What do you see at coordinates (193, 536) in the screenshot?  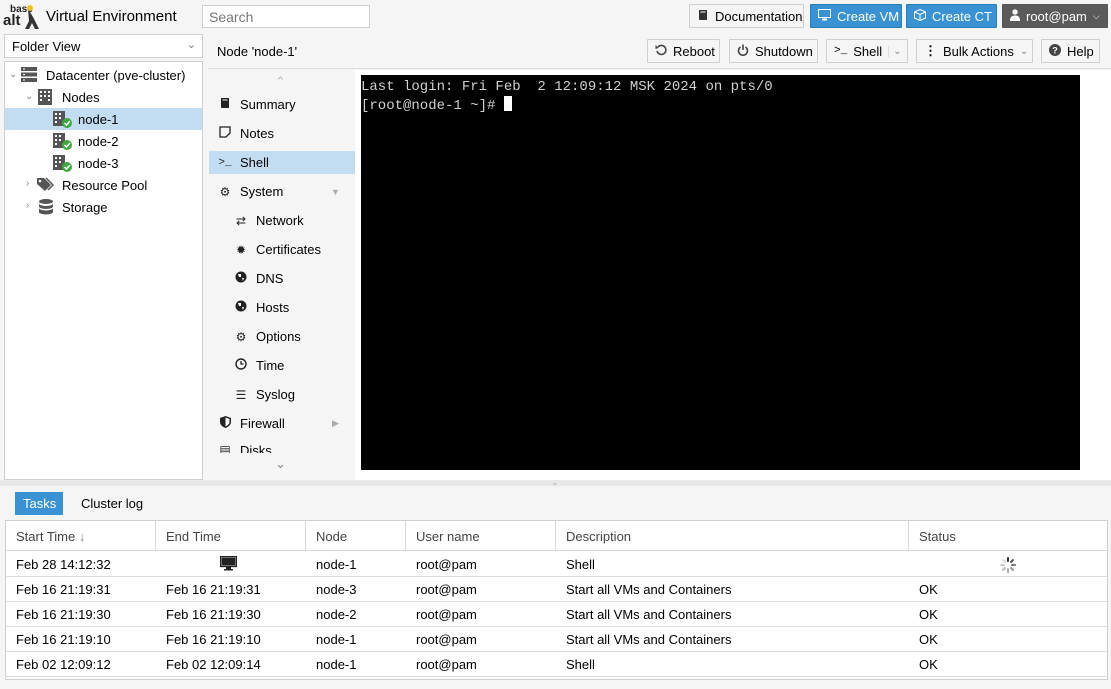 I see `column-header-label: End Time` at bounding box center [193, 536].